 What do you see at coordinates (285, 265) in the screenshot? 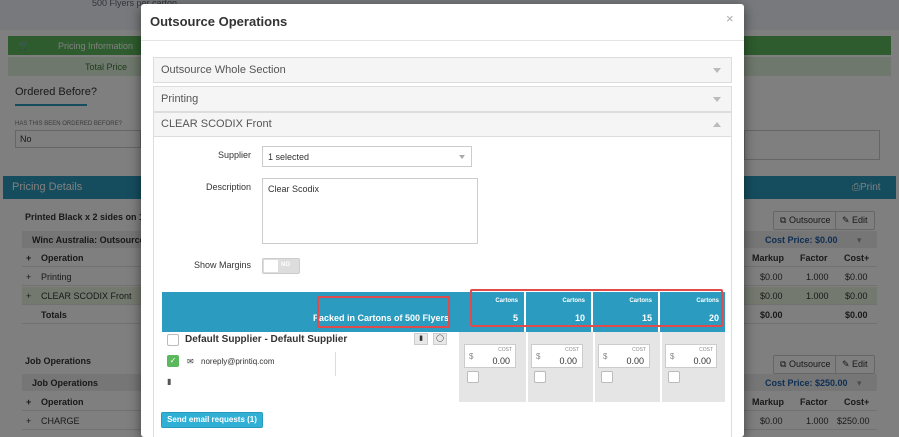
I see `toggle-text: NO` at bounding box center [285, 265].